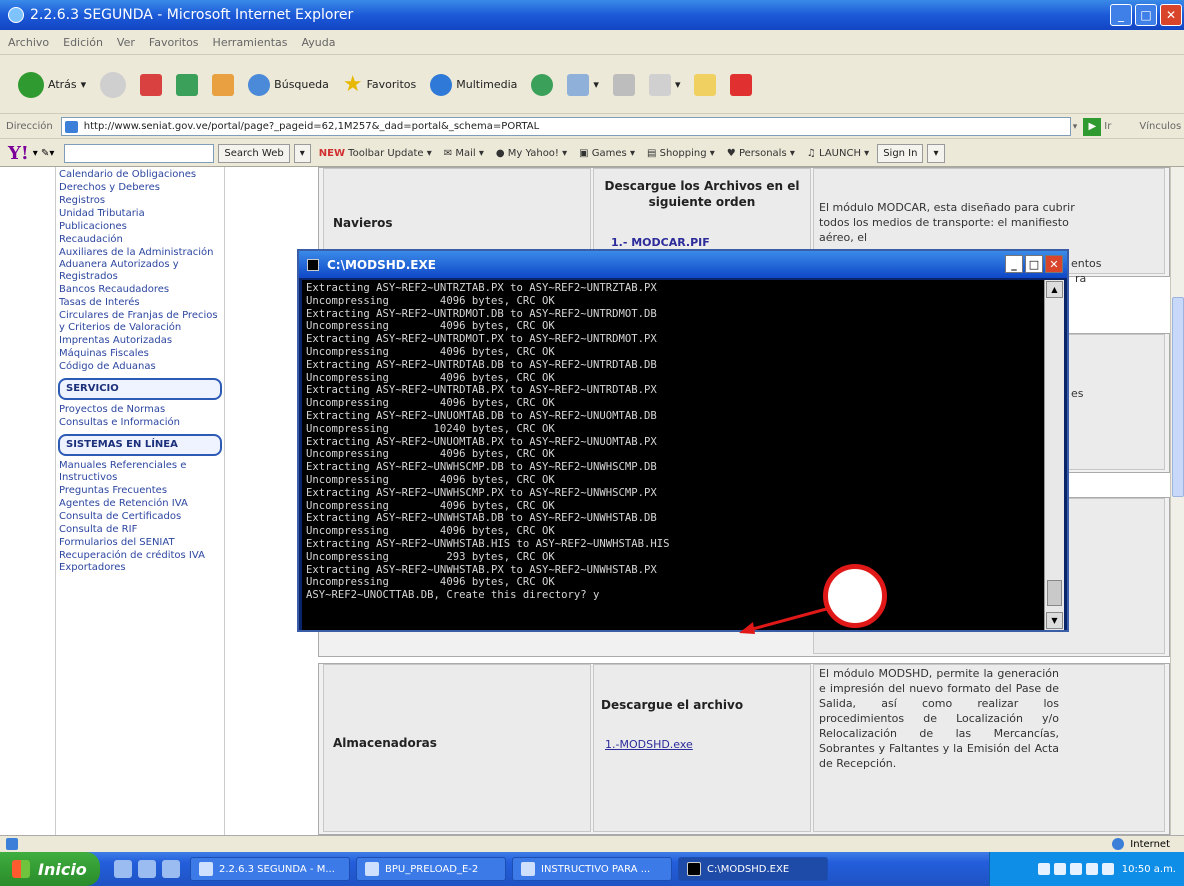 This screenshot has height=886, width=1184. I want to click on sidebar-section-sistemas: SISTEMAS EN LÍNEA, so click(140, 445).